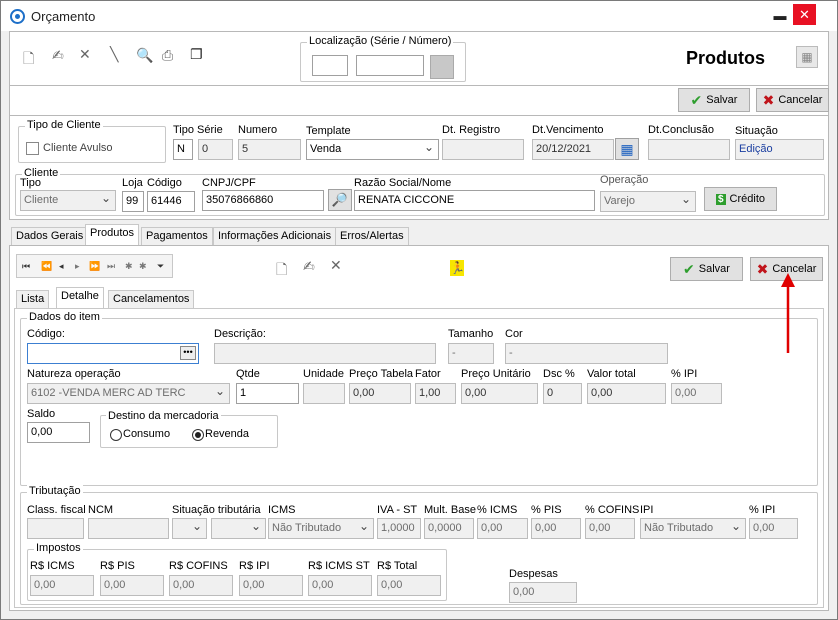 Image resolution: width=838 pixels, height=620 pixels. I want to click on situacao-label: Situação, so click(756, 131).